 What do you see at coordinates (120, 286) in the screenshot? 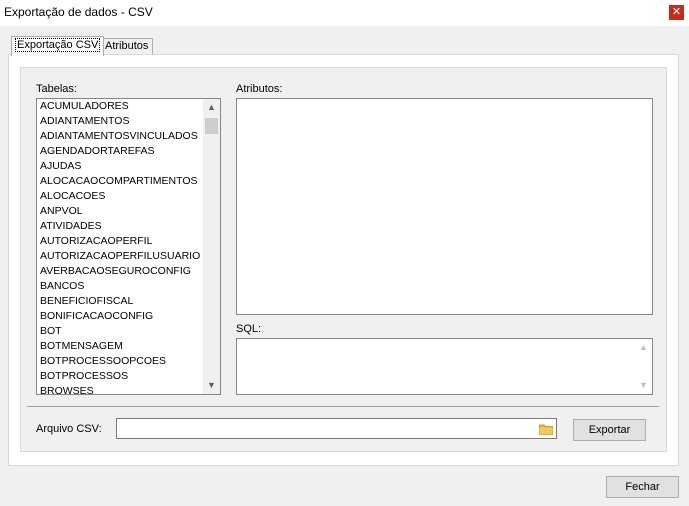
I see `list-item: BANCOS` at bounding box center [120, 286].